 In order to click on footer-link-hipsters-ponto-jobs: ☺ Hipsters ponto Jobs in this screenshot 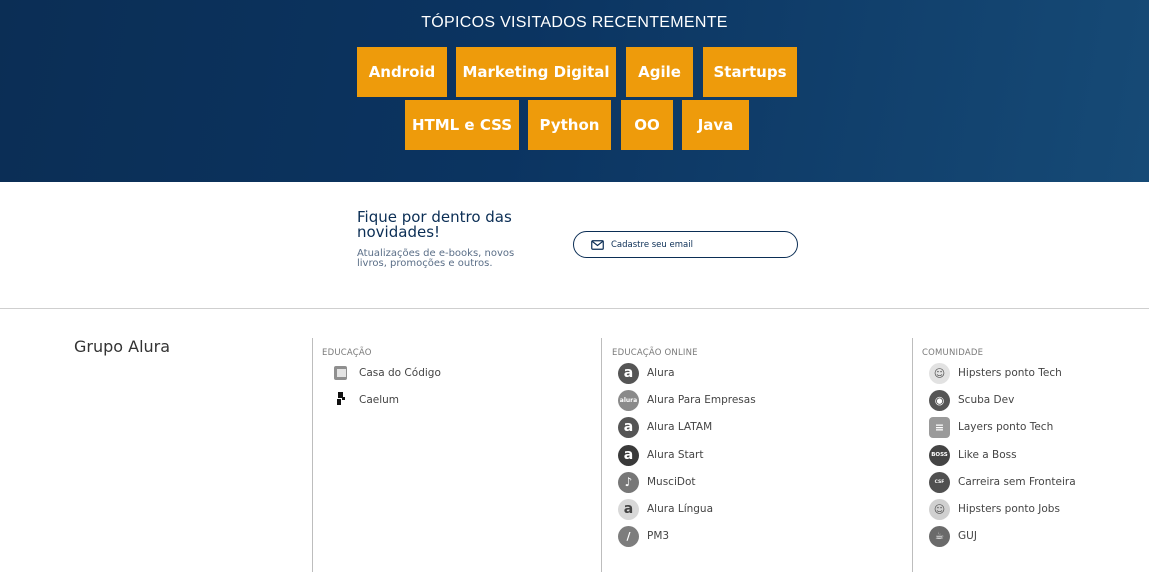, I will do `click(994, 509)`.